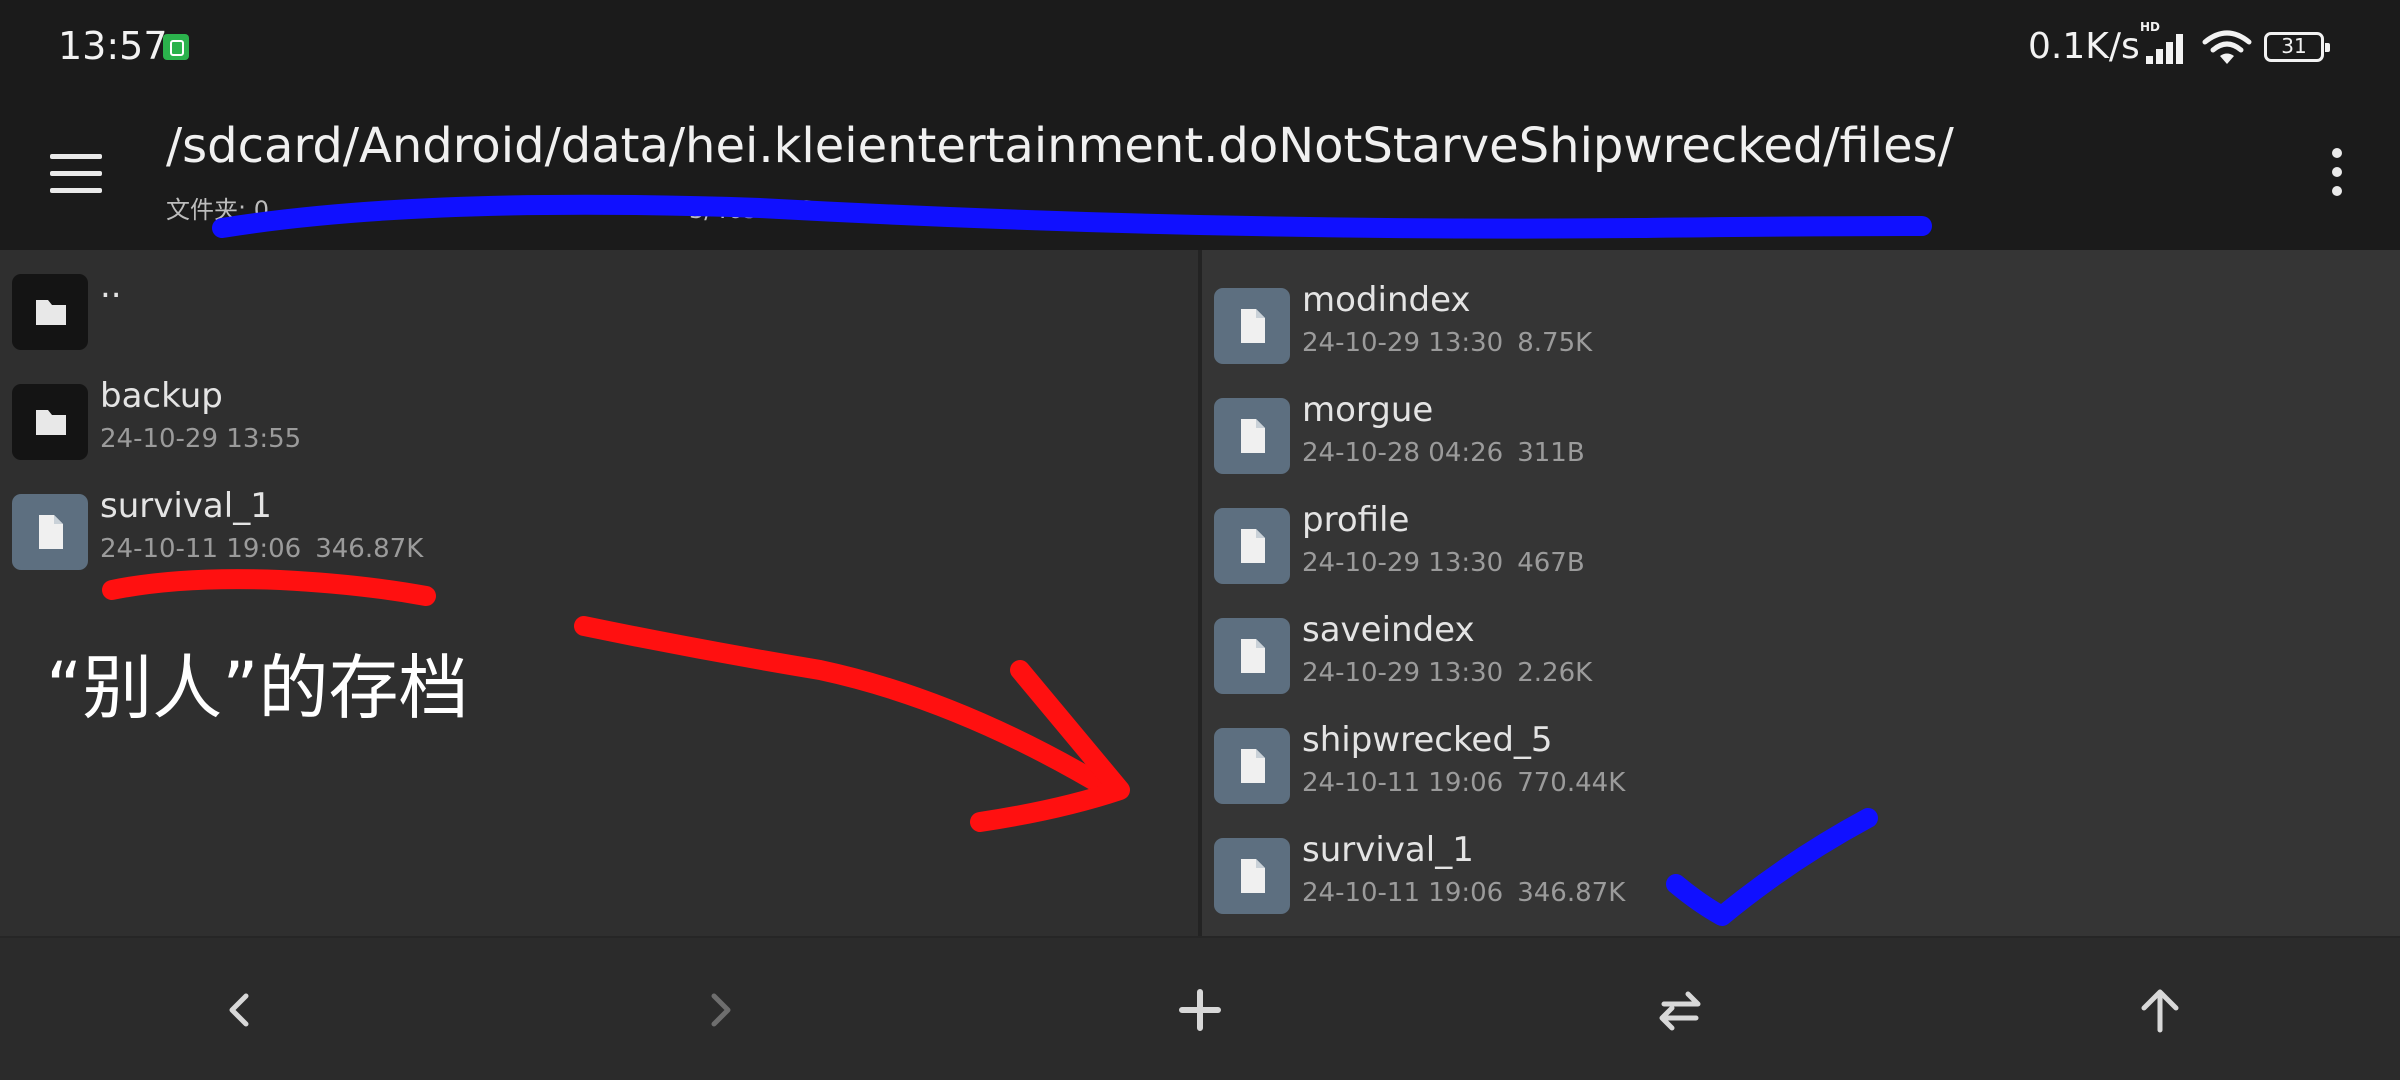 The width and height of the screenshot is (2400, 1080). Describe the element at coordinates (161, 396) in the screenshot. I see `file-name: backup` at that location.